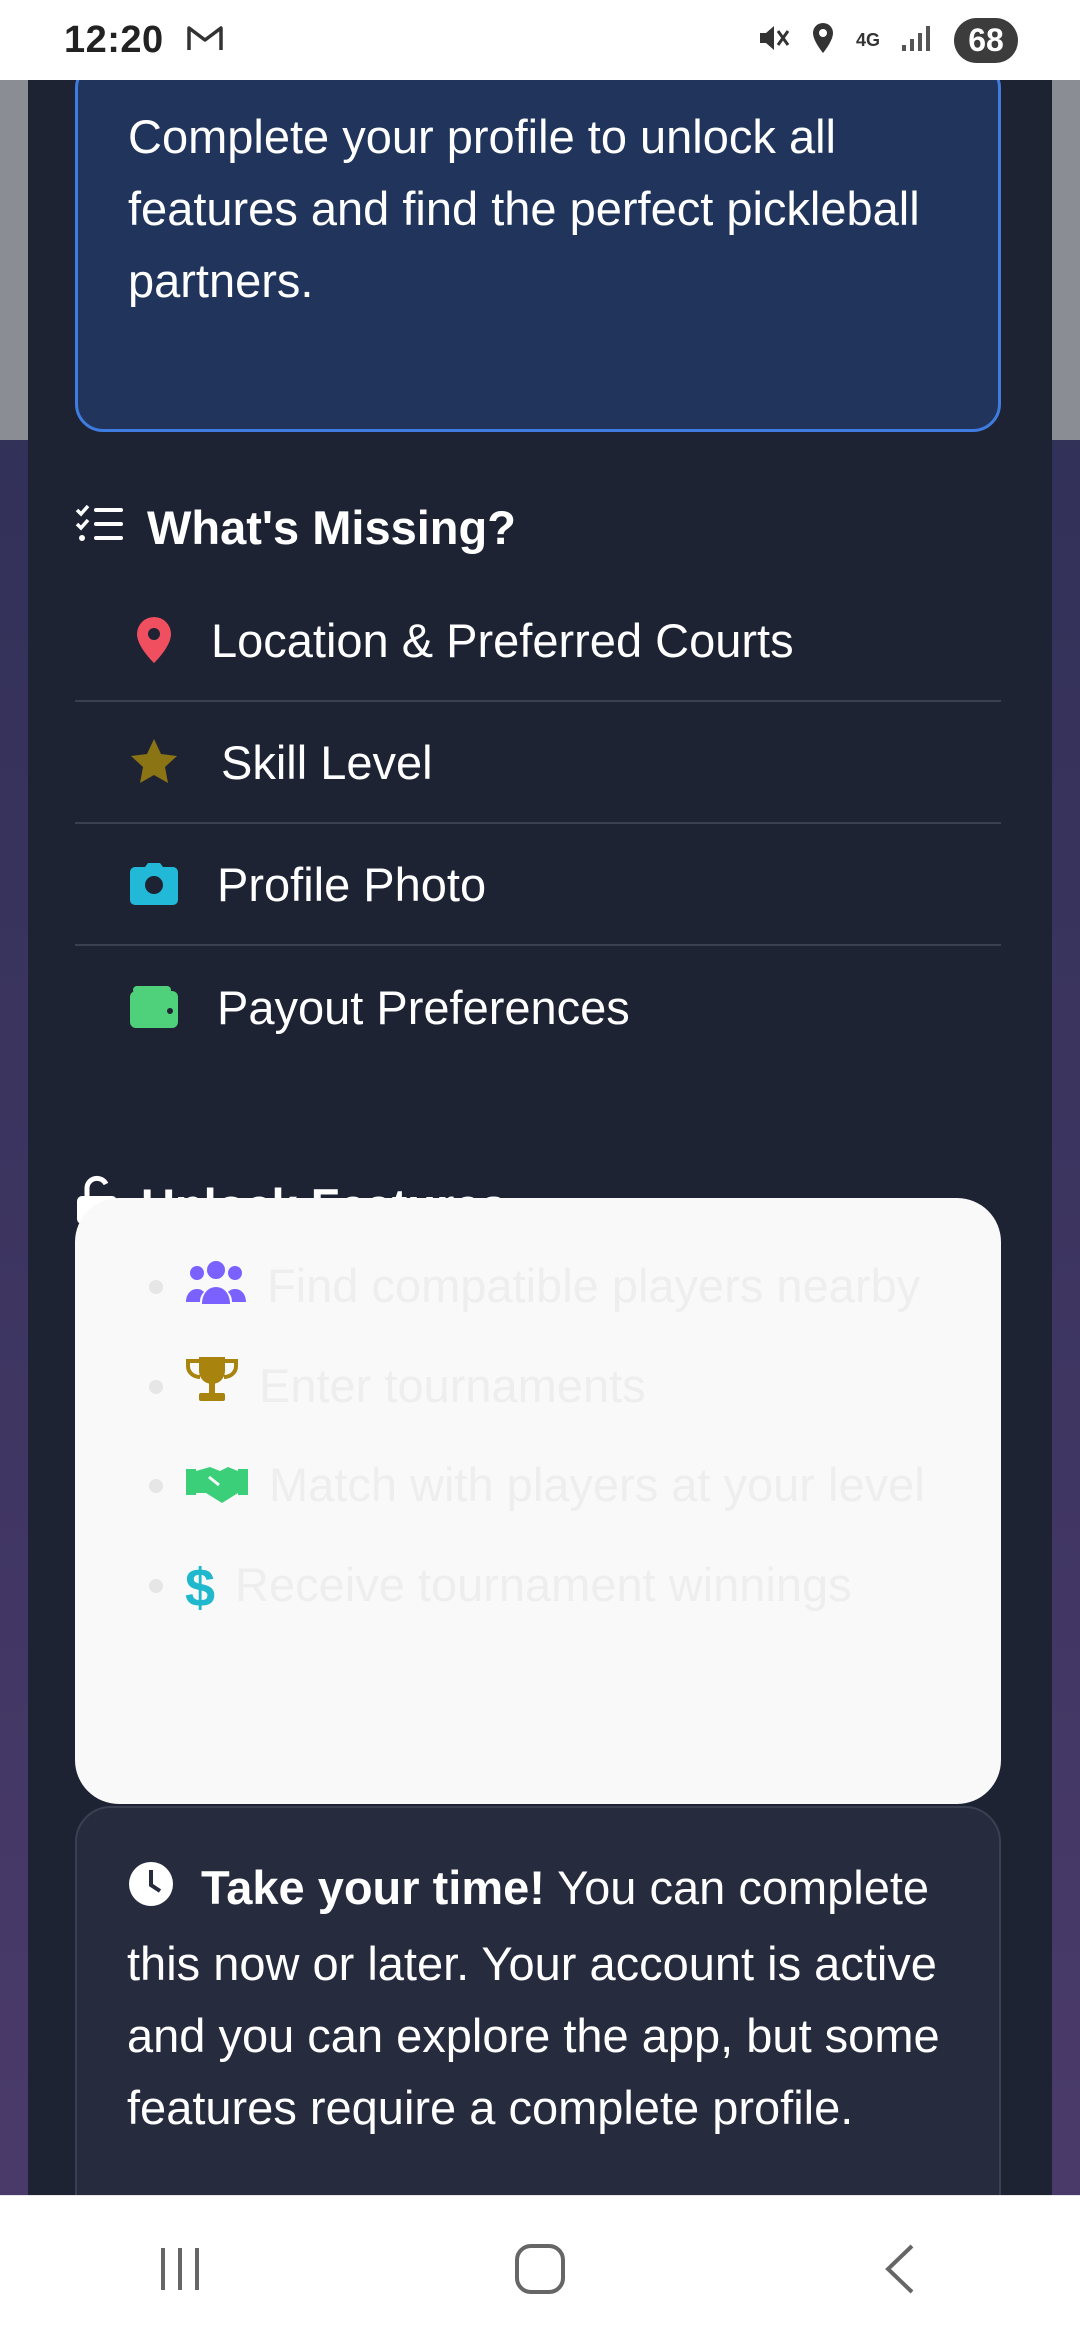 This screenshot has height=2341, width=1080. What do you see at coordinates (154, 640) in the screenshot?
I see `map-pin-icon` at bounding box center [154, 640].